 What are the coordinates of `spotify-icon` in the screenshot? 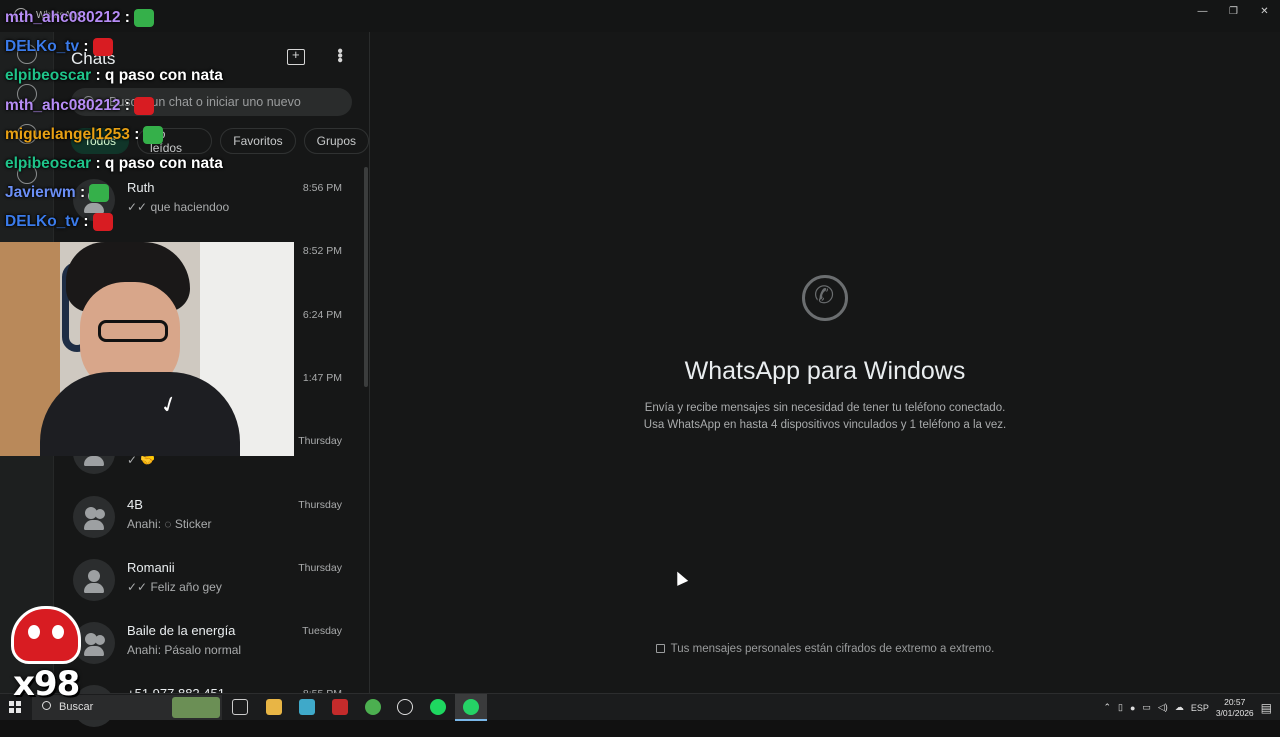 It's located at (438, 707).